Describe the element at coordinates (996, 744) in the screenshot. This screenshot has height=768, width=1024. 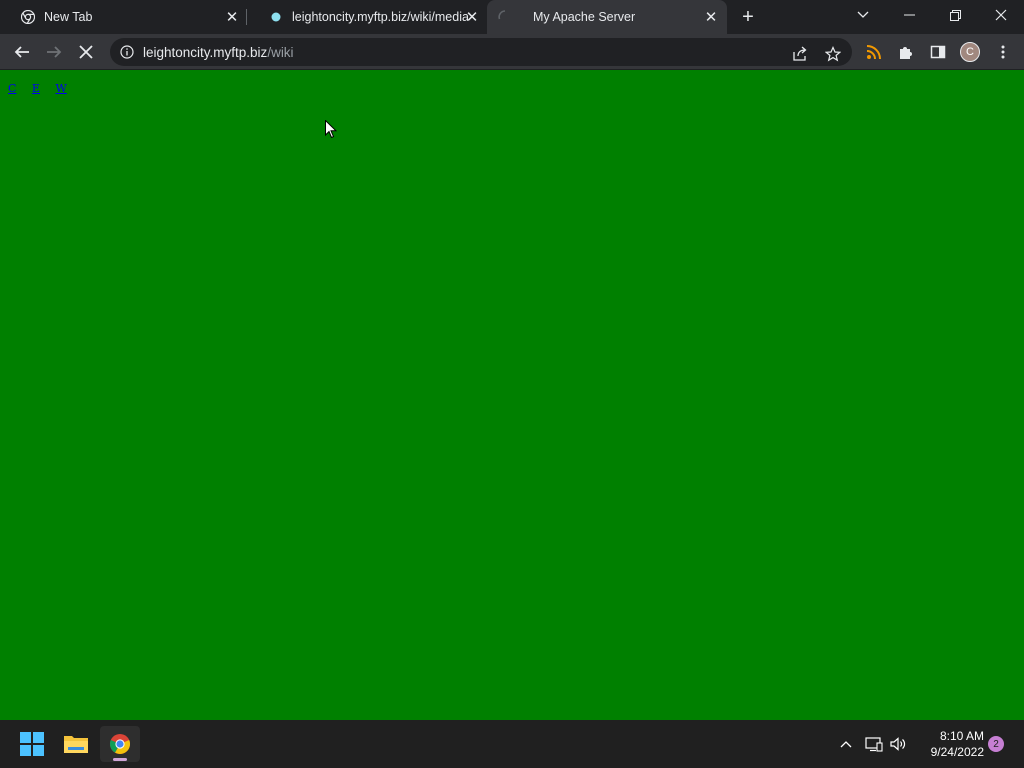
I see `notification-badge: 2` at that location.